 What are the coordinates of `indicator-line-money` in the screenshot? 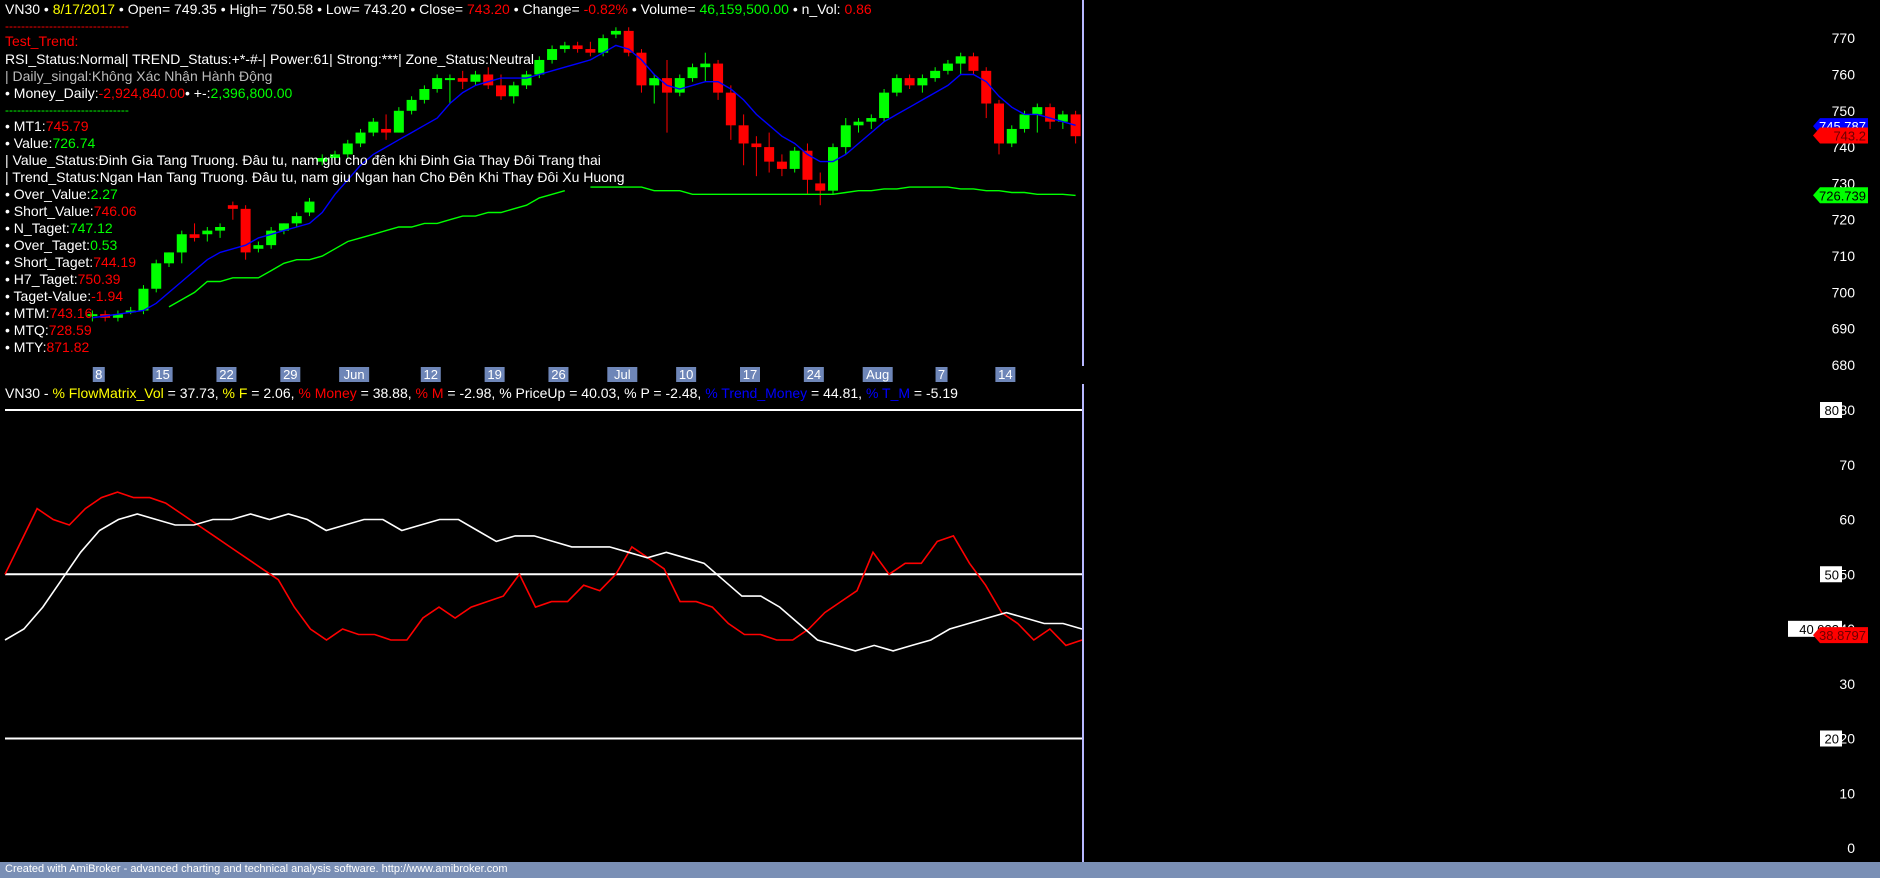 It's located at (543, 569).